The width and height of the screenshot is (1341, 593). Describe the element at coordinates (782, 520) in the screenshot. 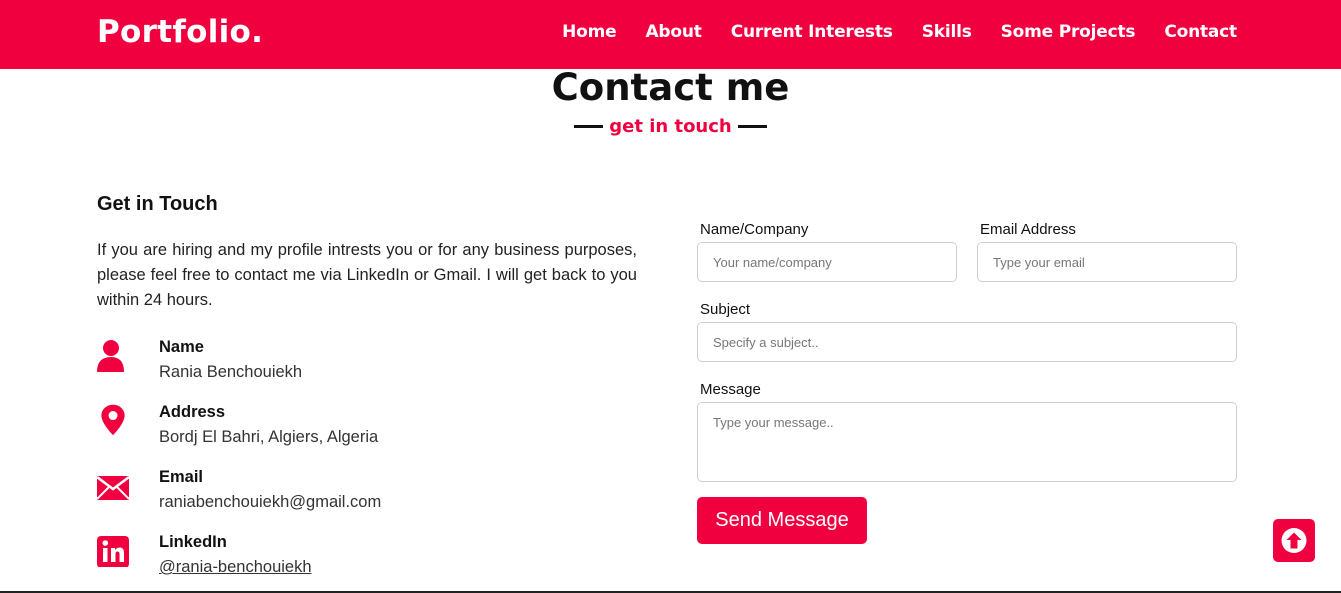

I see `send-message-button: Send Message` at that location.